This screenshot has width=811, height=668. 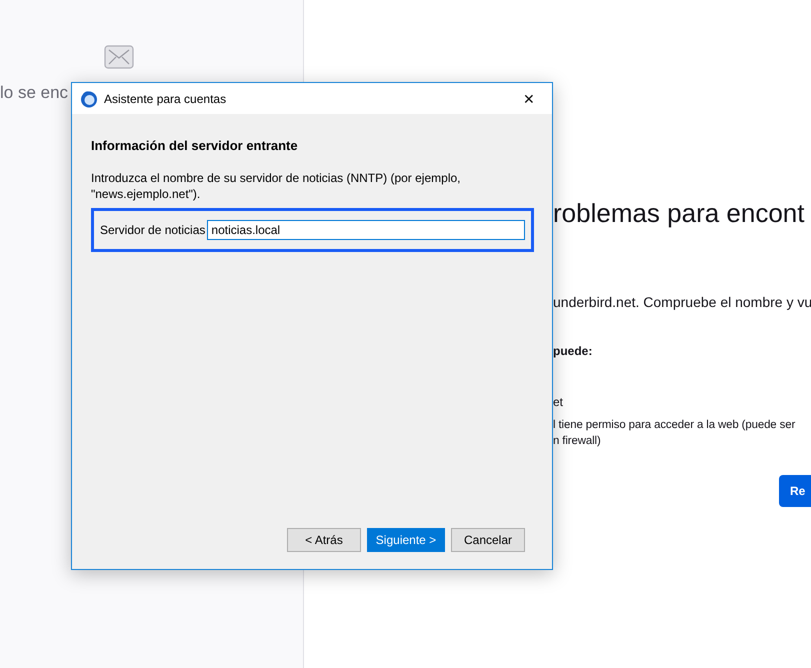 What do you see at coordinates (674, 433) in the screenshot?
I see `page-text: l tiene permiso para acceder a la web (puede ser n firewall)` at bounding box center [674, 433].